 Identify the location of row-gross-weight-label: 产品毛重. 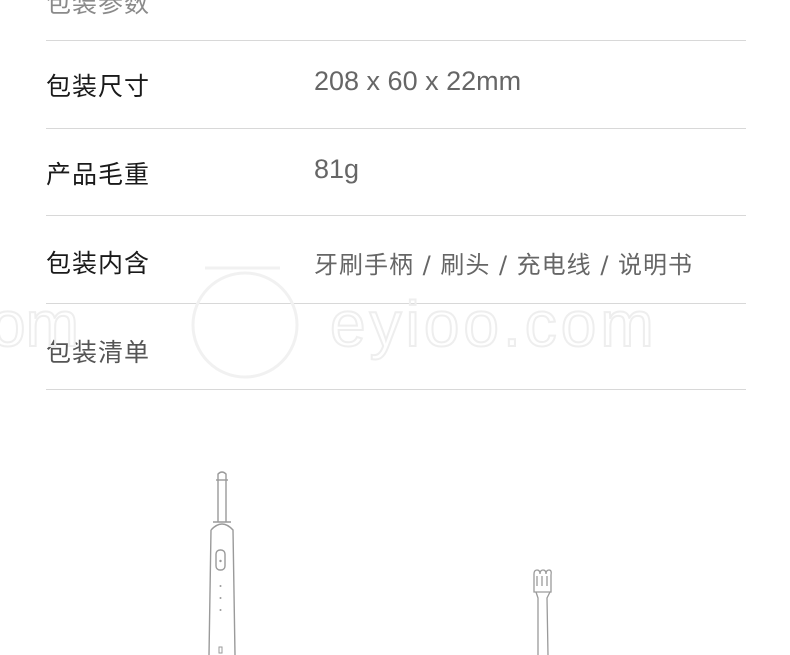
(98, 174).